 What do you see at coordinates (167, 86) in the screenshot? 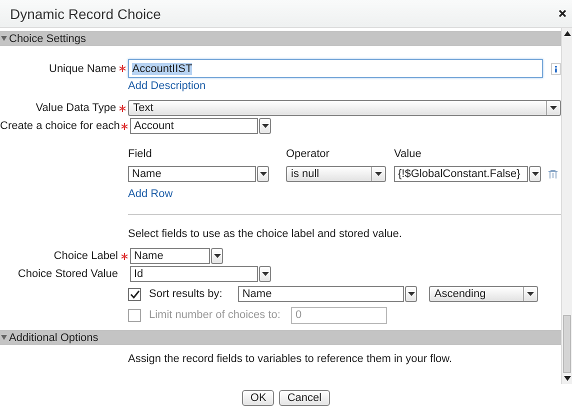
I see `add-description-link: Add Description` at bounding box center [167, 86].